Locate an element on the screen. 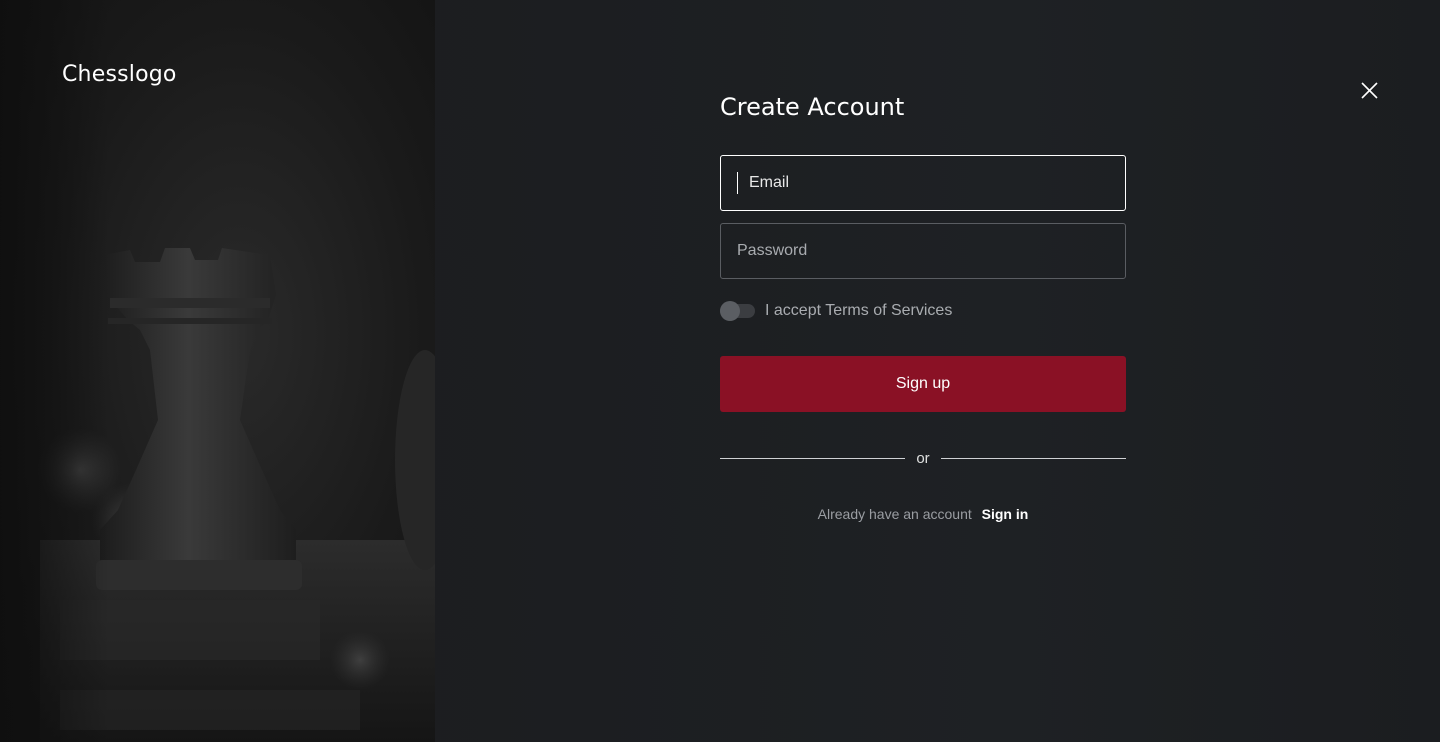 The image size is (1440, 742). page-title: Create Account is located at coordinates (812, 107).